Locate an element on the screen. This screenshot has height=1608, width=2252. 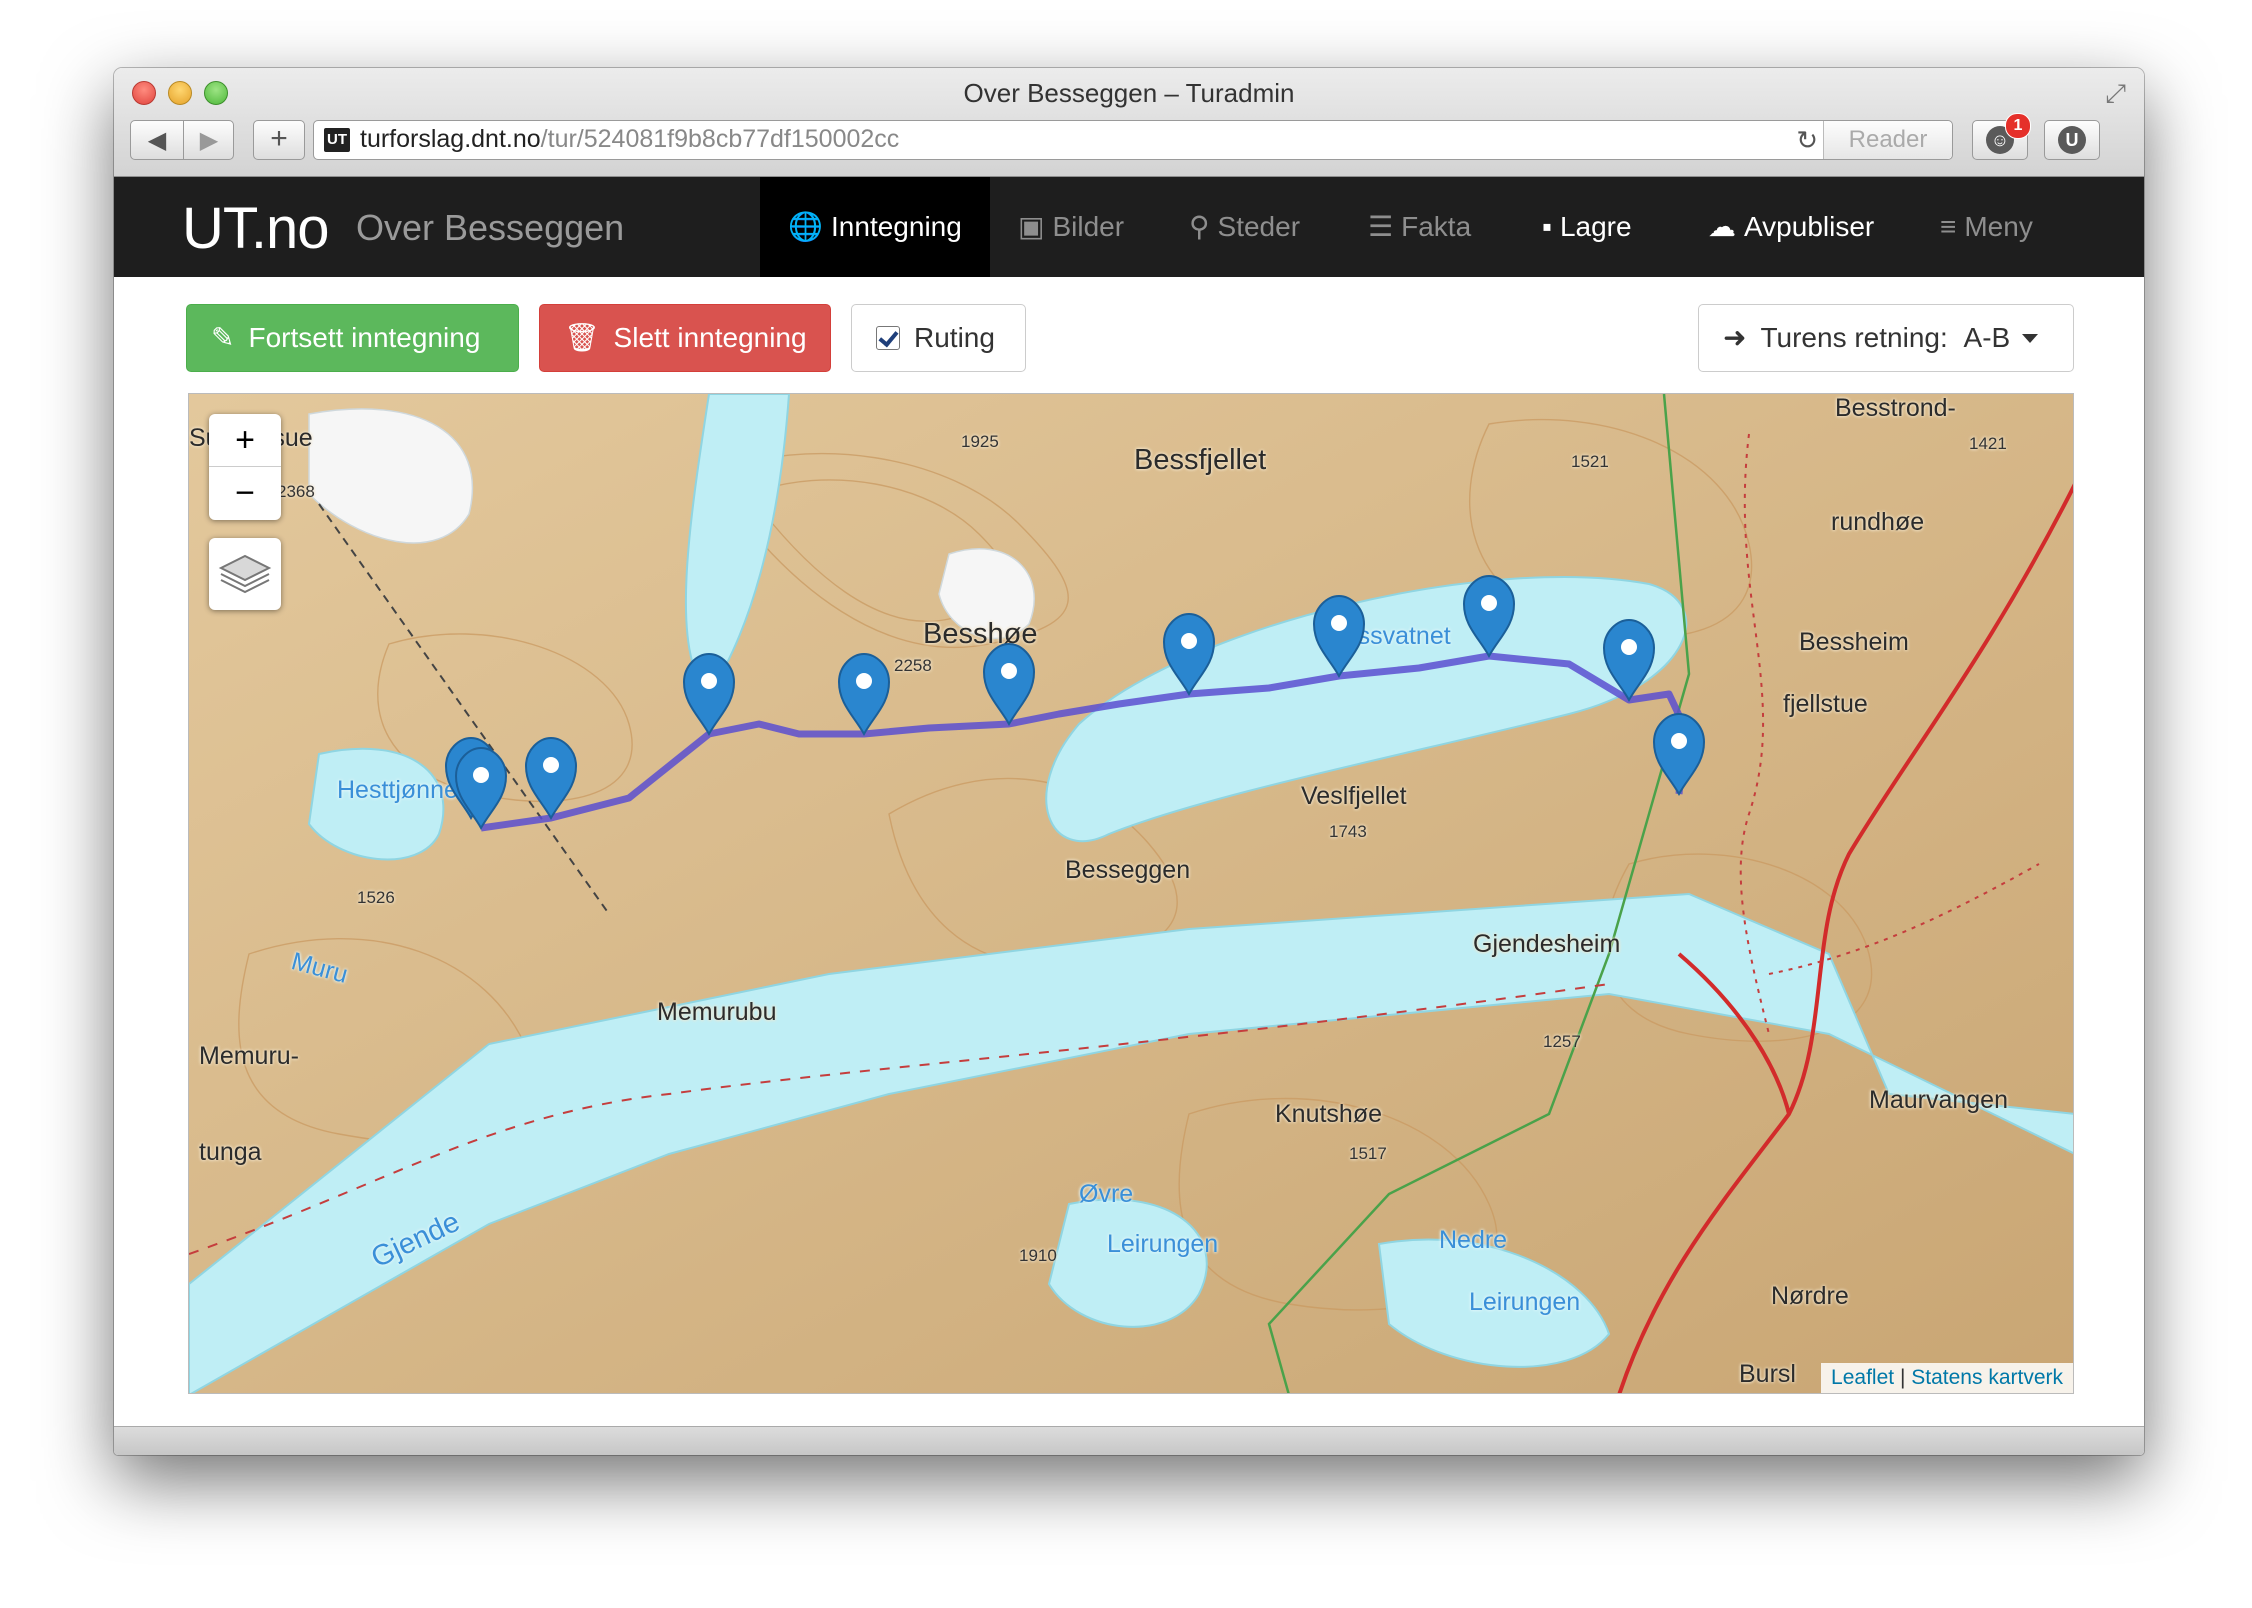
direction-value: A-B is located at coordinates (1987, 337).